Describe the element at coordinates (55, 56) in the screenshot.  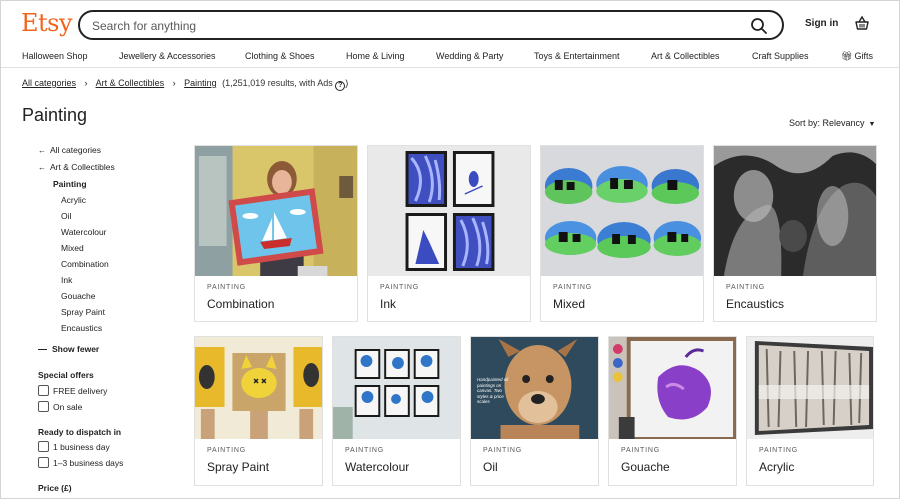
I see `nav-halloween-shop: Halloween Shop` at that location.